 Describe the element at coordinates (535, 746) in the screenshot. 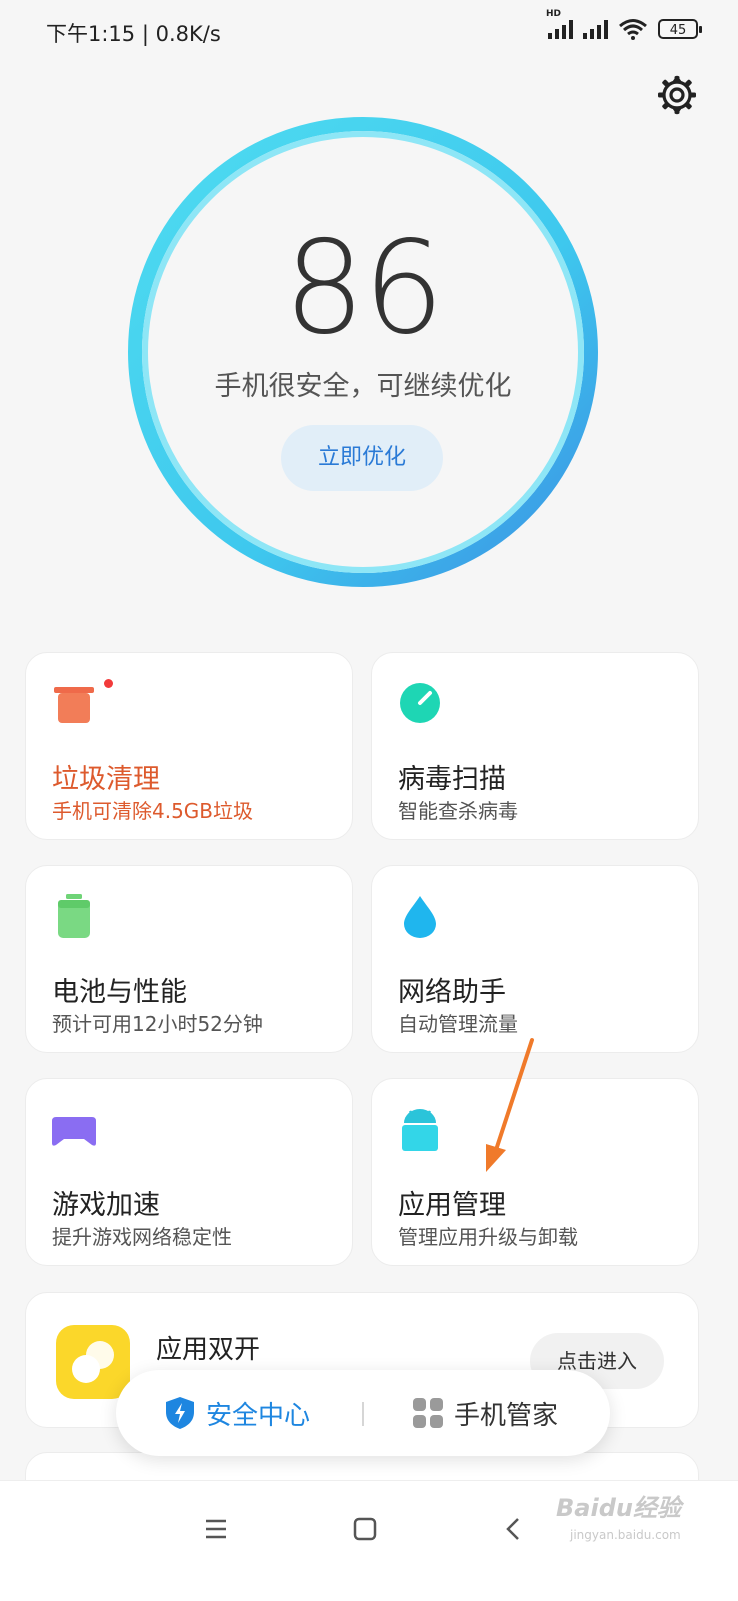

I see `virus-scan-card: 病毒扫描 智能查杀病毒` at that location.